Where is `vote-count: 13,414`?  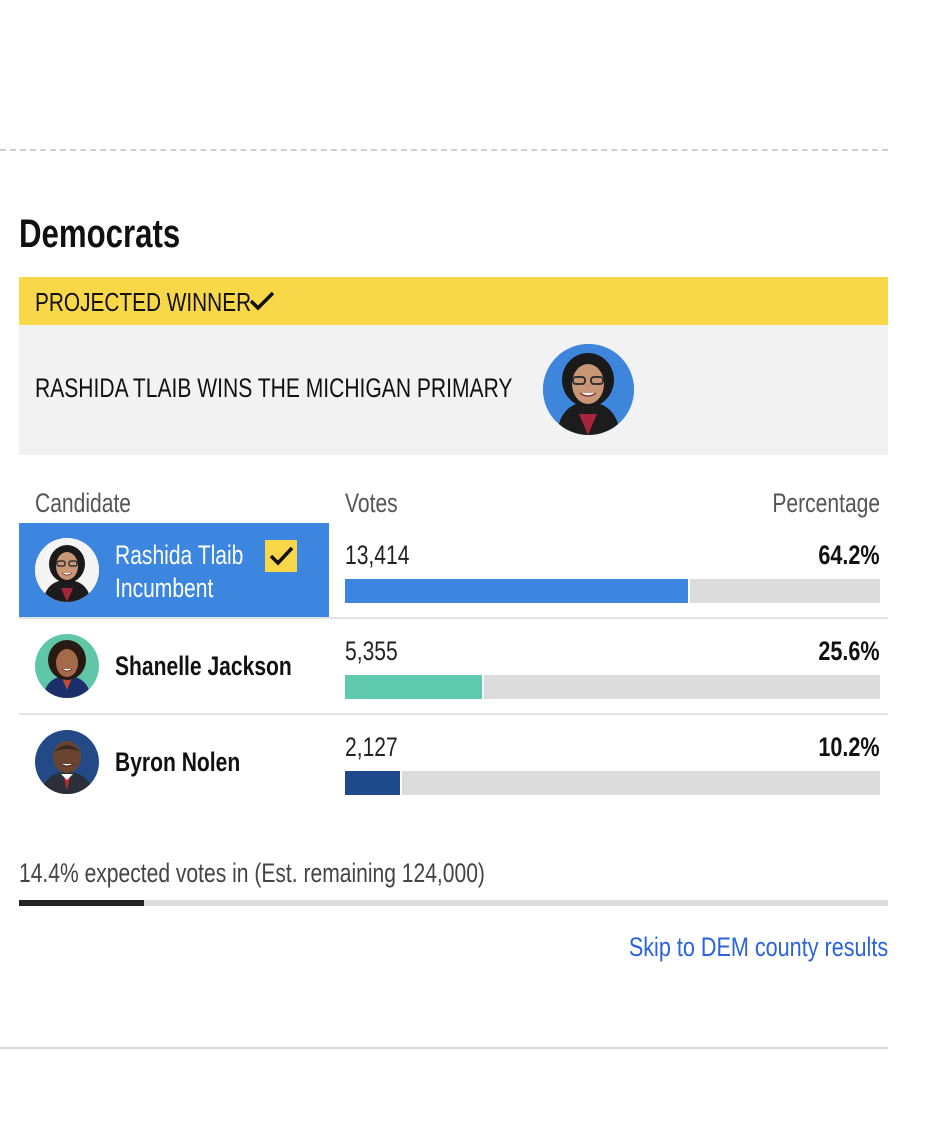
vote-count: 13,414 is located at coordinates (377, 555).